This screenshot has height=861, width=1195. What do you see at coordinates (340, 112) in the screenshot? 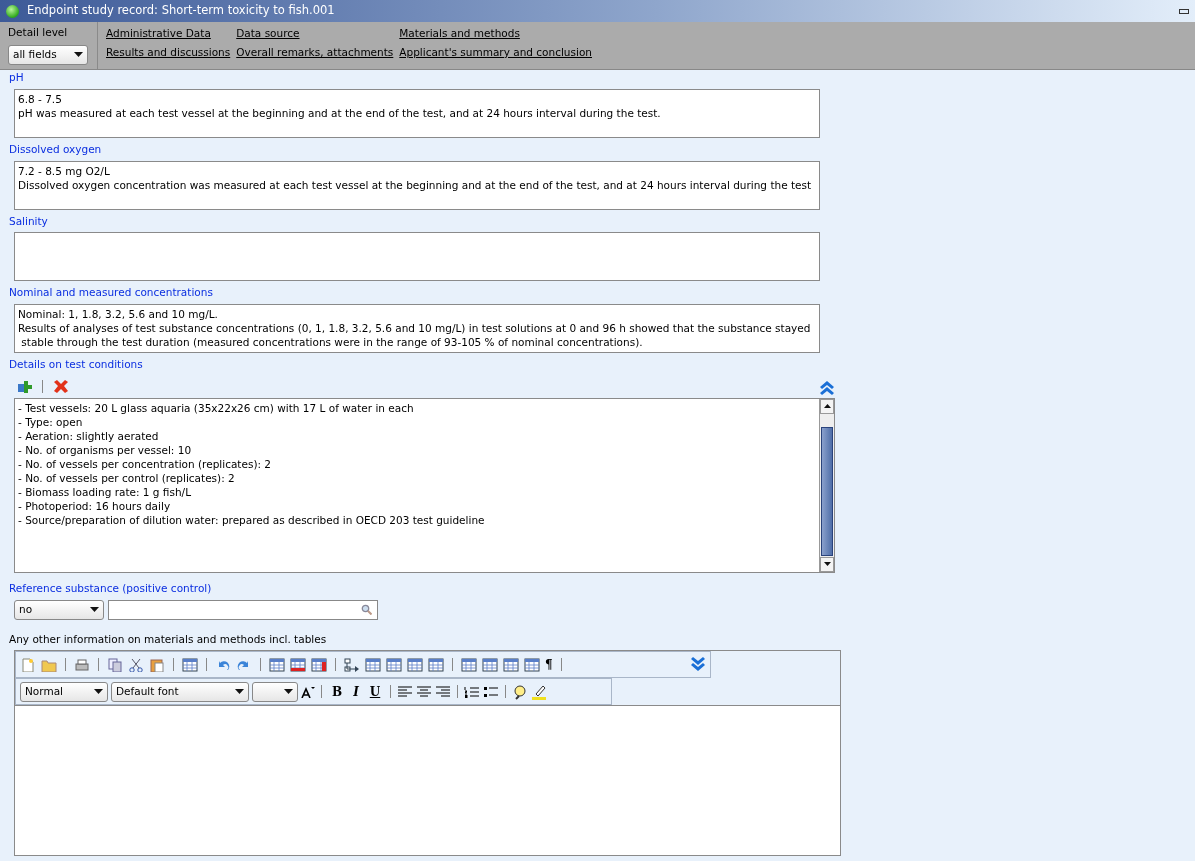
I see `text-line: pH was measured at each test vessel at the beginning and at the end of the test, and at 24 hours interval during the test.` at bounding box center [340, 112].